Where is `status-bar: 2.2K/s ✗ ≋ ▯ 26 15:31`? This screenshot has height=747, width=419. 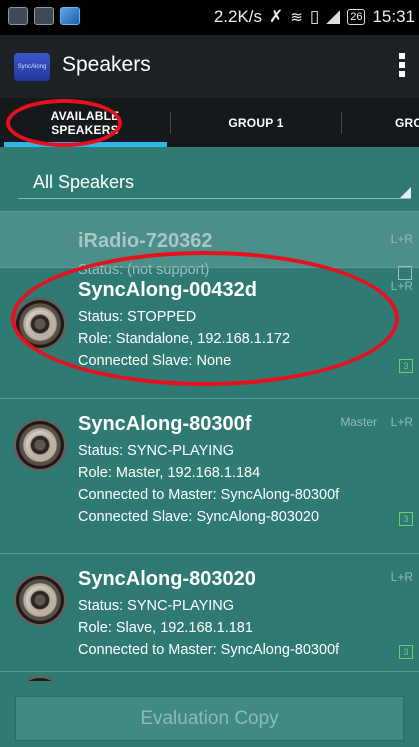
status-bar: 2.2K/s ✗ ≋ ▯ 26 15:31 is located at coordinates (209, 17).